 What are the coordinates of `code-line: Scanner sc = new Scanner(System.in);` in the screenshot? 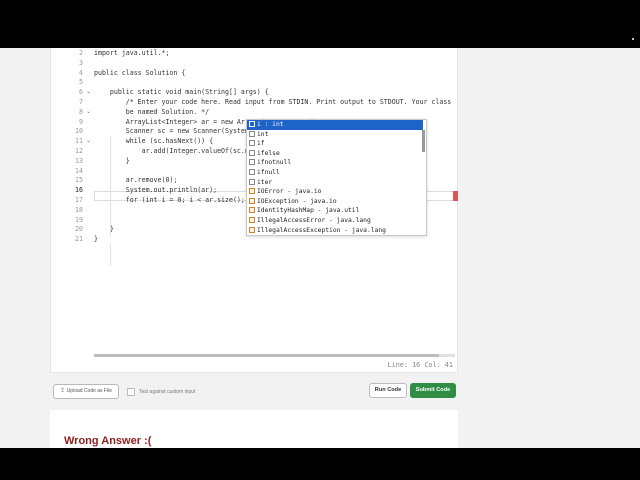 It's located at (181, 131).